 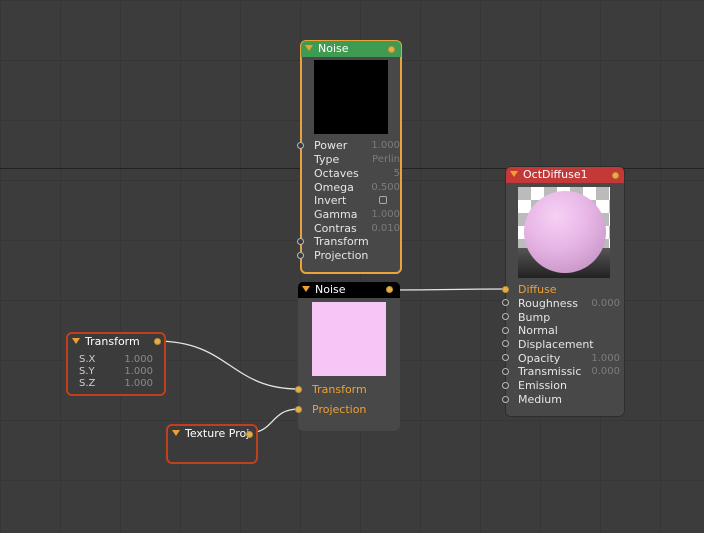 What do you see at coordinates (357, 145) in the screenshot?
I see `param-power: Power 1.000` at bounding box center [357, 145].